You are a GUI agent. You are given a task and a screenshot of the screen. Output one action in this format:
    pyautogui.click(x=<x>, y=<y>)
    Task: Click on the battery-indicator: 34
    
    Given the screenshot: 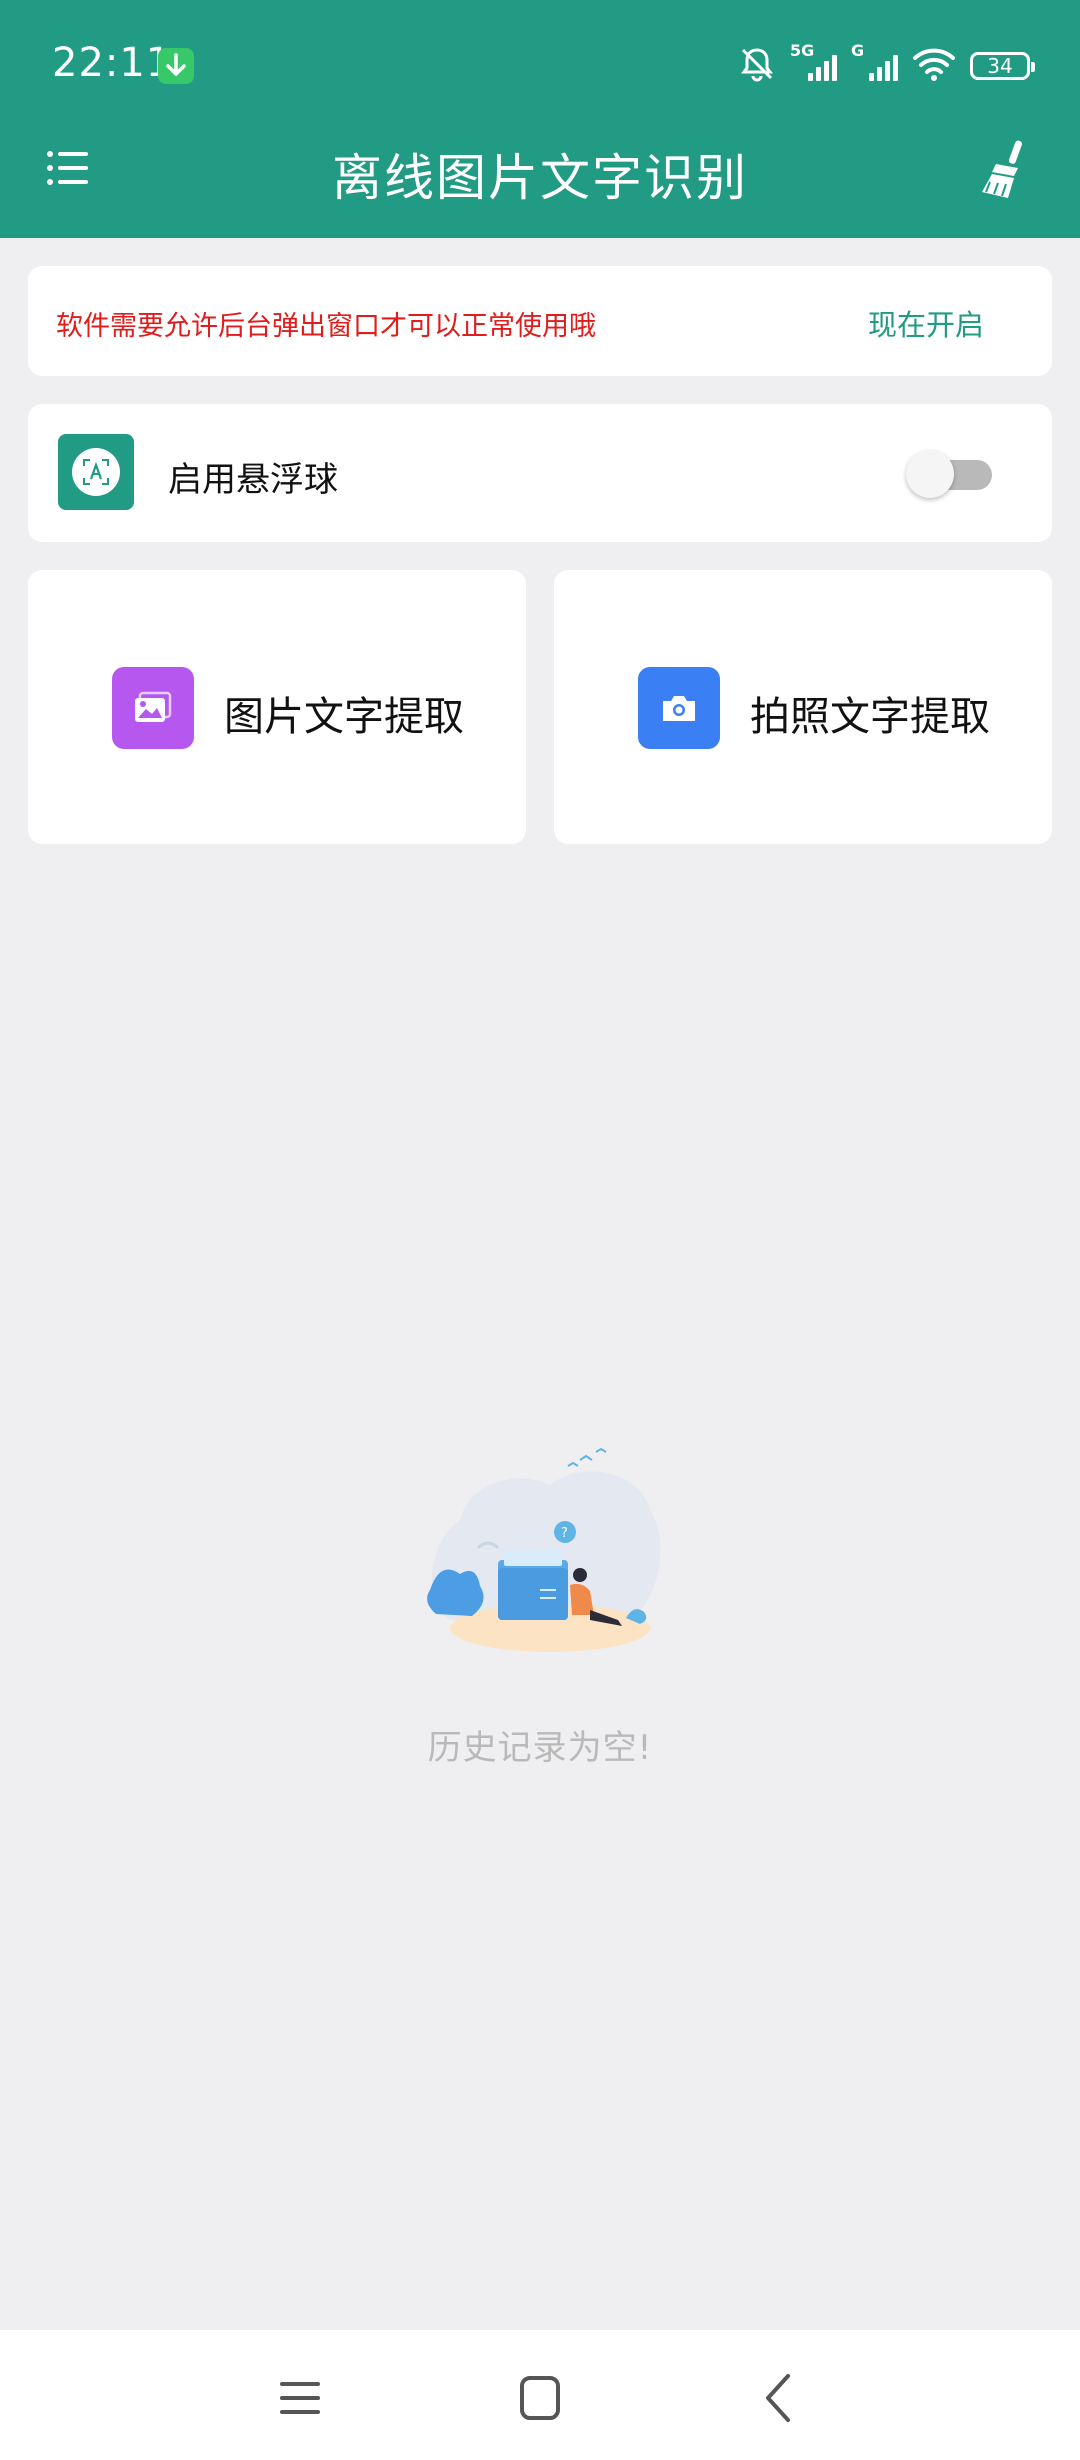 What is the action you would take?
    pyautogui.click(x=1002, y=66)
    